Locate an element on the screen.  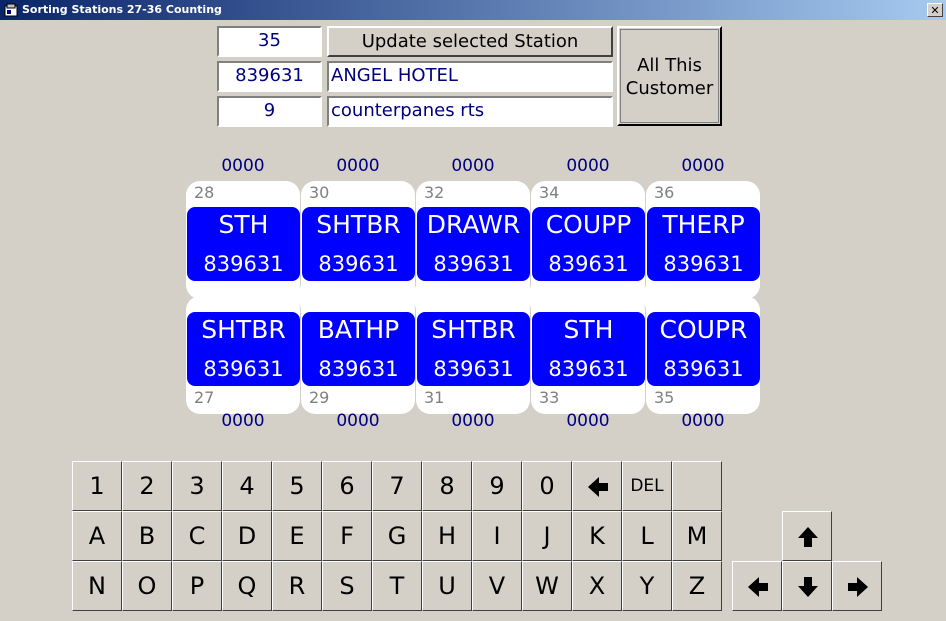
arrow-right-key is located at coordinates (857, 586).